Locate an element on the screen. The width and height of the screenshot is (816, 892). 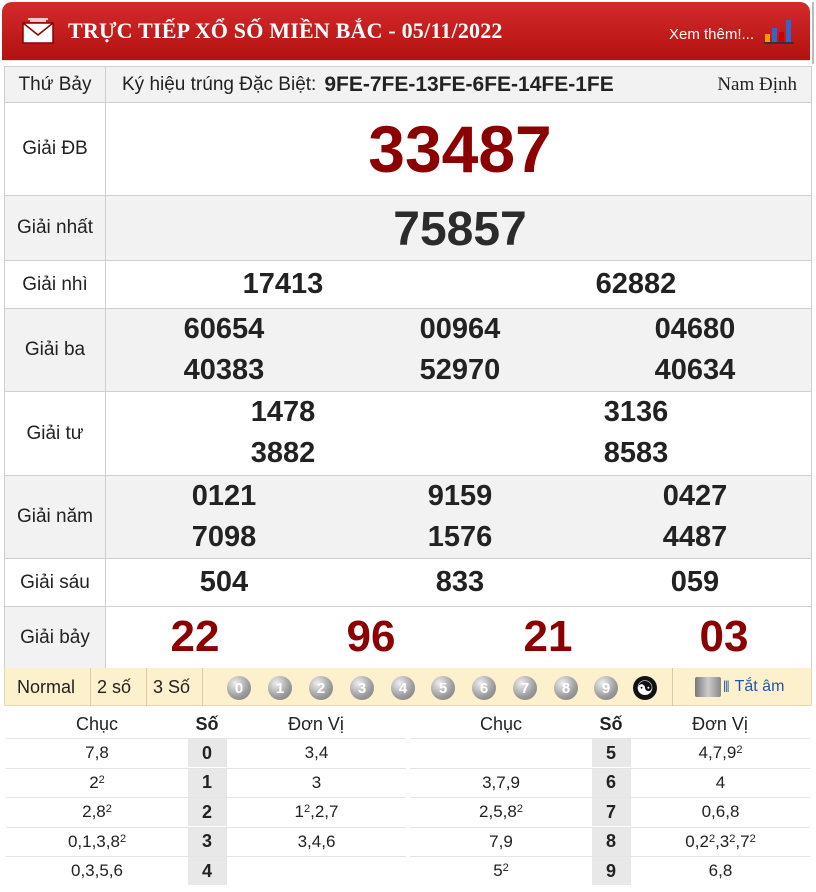
number-ball-1: 1 is located at coordinates (280, 688).